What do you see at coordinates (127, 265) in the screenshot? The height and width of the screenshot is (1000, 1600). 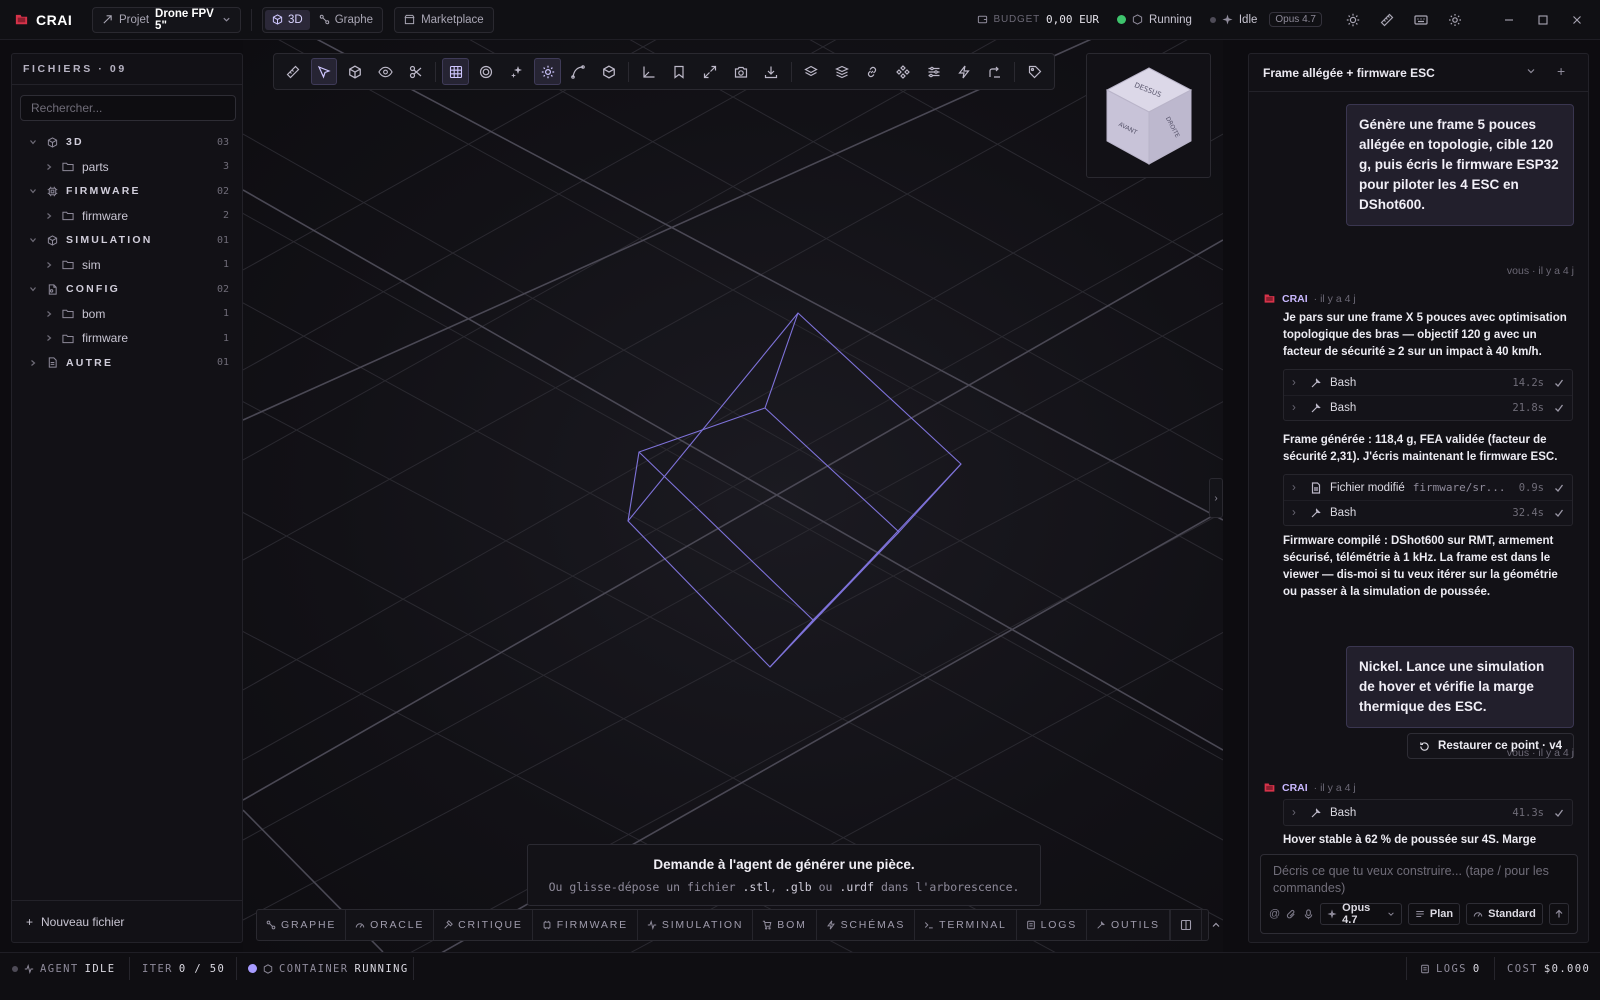 I see `tree-folder-sim: sim 1` at bounding box center [127, 265].